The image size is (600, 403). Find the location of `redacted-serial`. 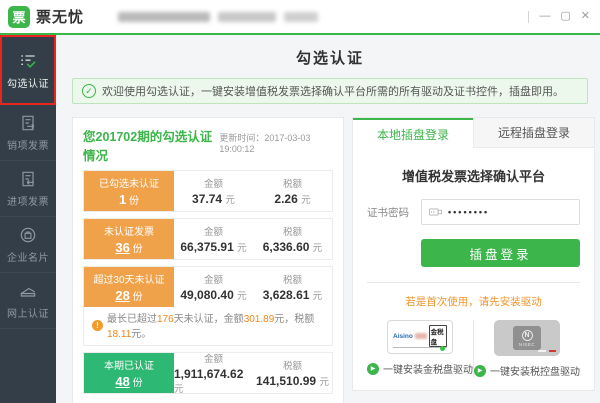

redacted-serial is located at coordinates (420, 336).